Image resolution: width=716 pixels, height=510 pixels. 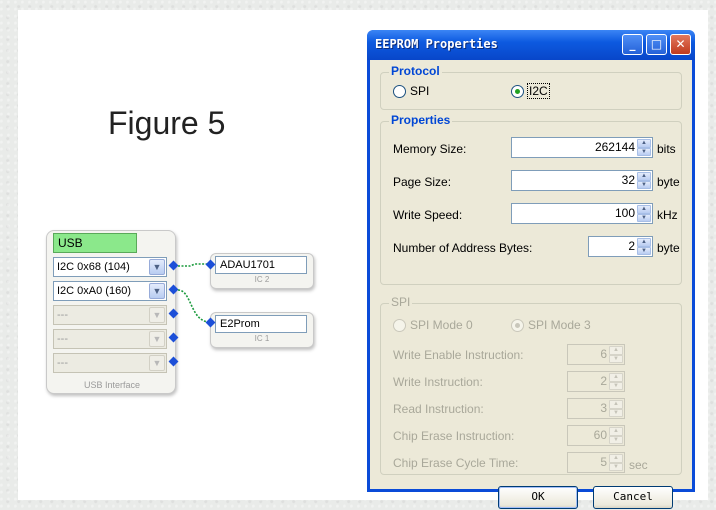 I want to click on memory-size-value: 262144, so click(x=614, y=147).